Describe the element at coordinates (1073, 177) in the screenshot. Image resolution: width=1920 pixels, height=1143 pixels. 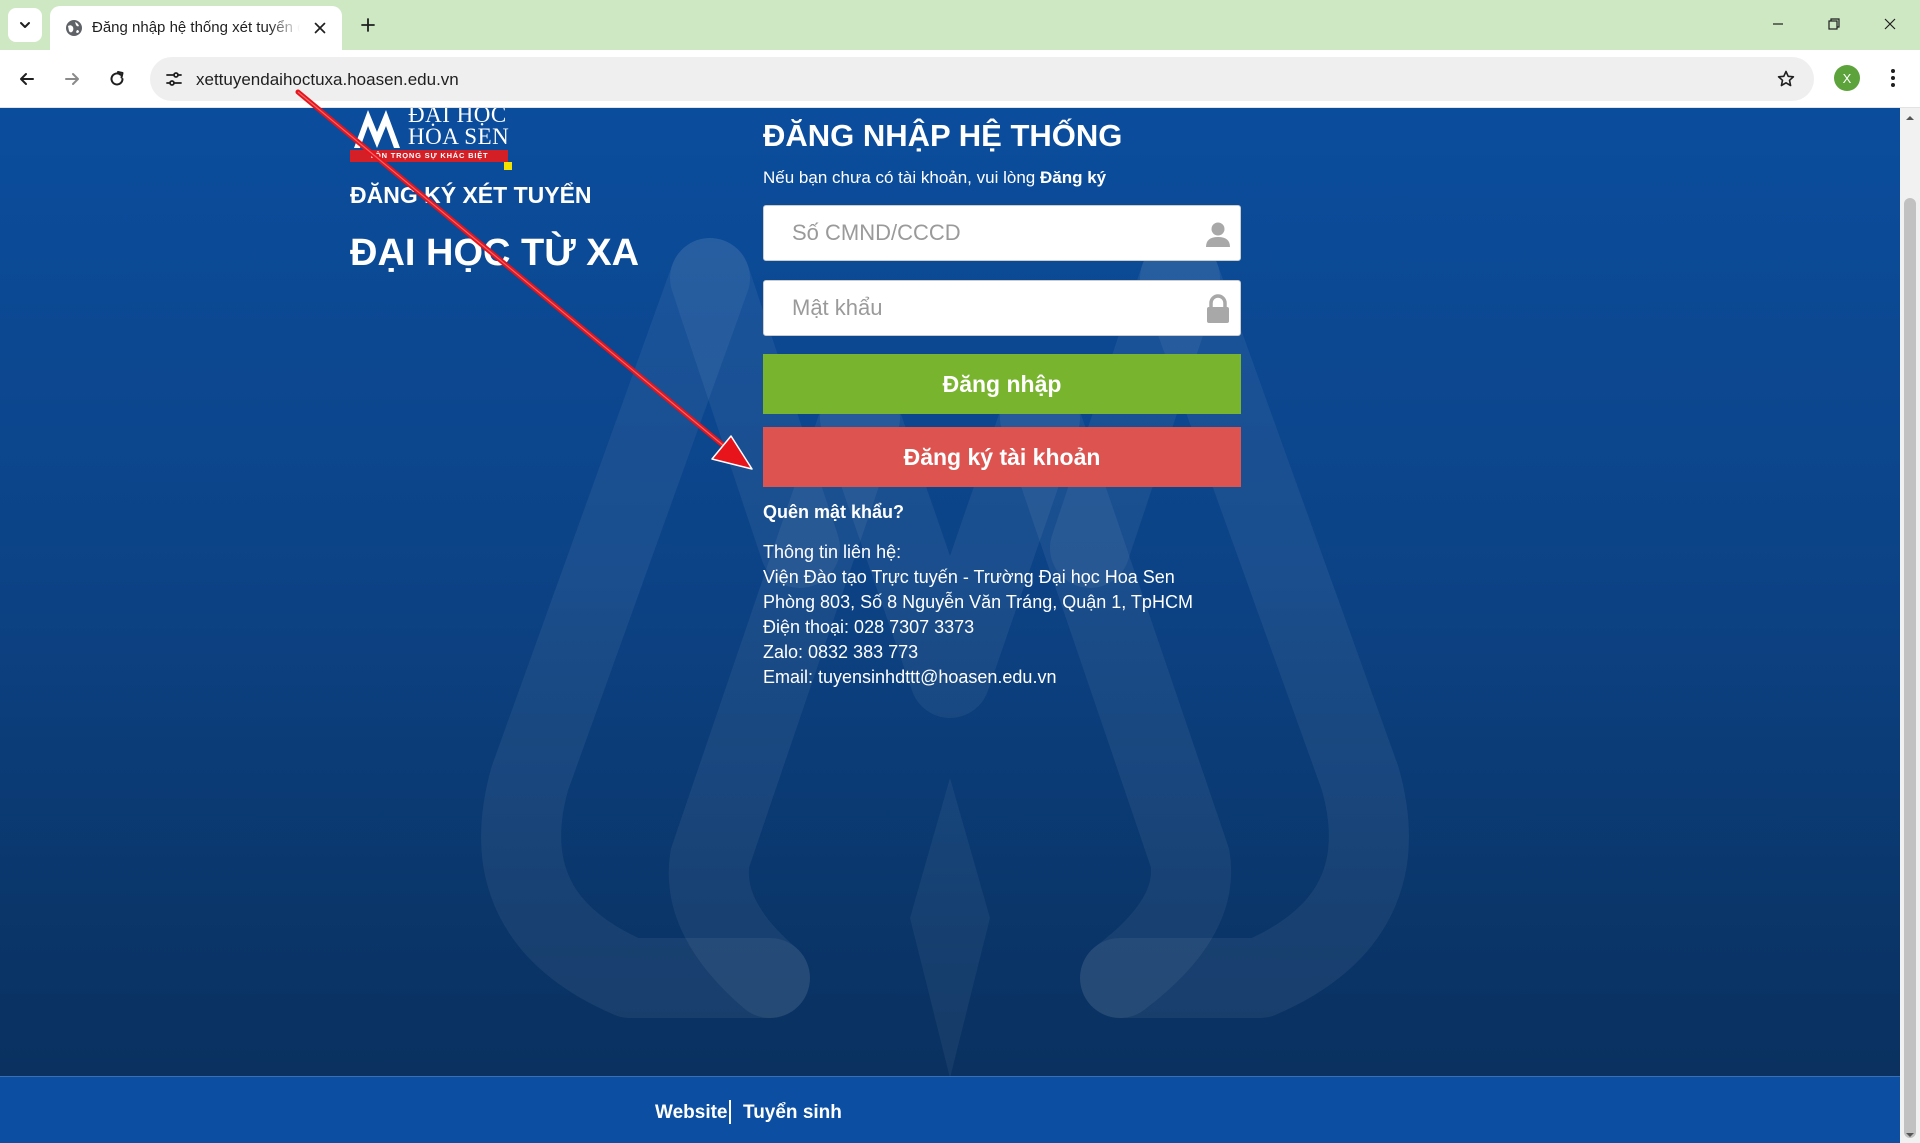
I see `register-link: Đăng ký` at that location.